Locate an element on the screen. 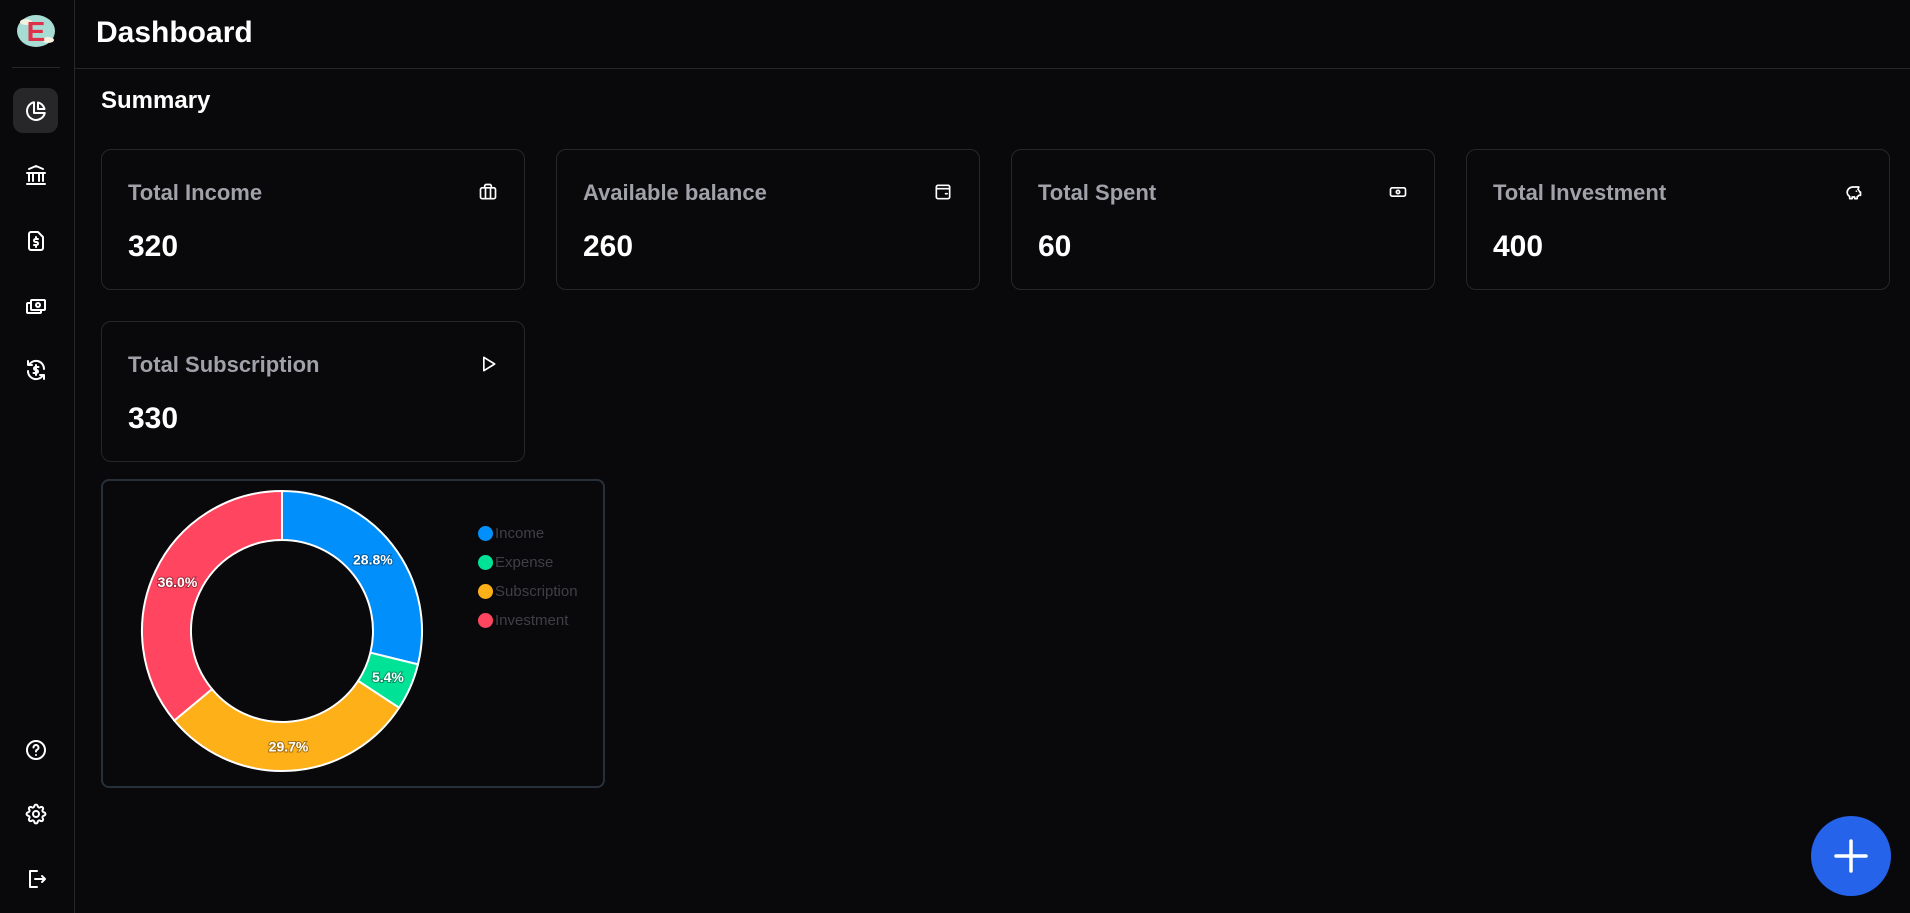 Image resolution: width=1910 pixels, height=913 pixels. donut-data-label: 5.4% is located at coordinates (388, 677).